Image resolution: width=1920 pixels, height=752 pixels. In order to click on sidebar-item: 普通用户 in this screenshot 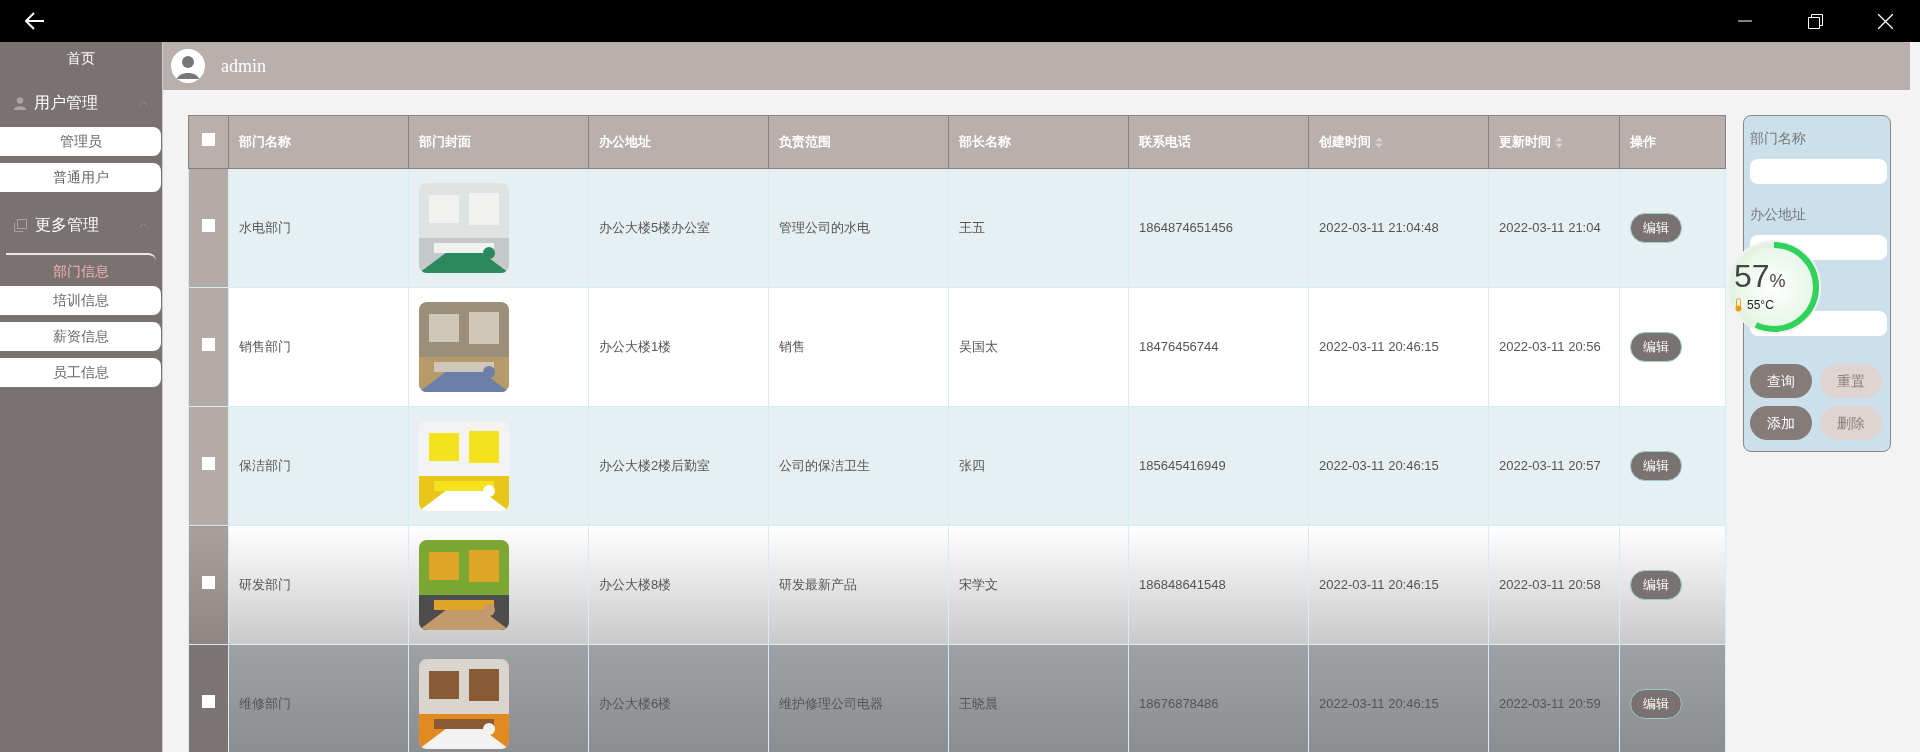, I will do `click(80, 177)`.